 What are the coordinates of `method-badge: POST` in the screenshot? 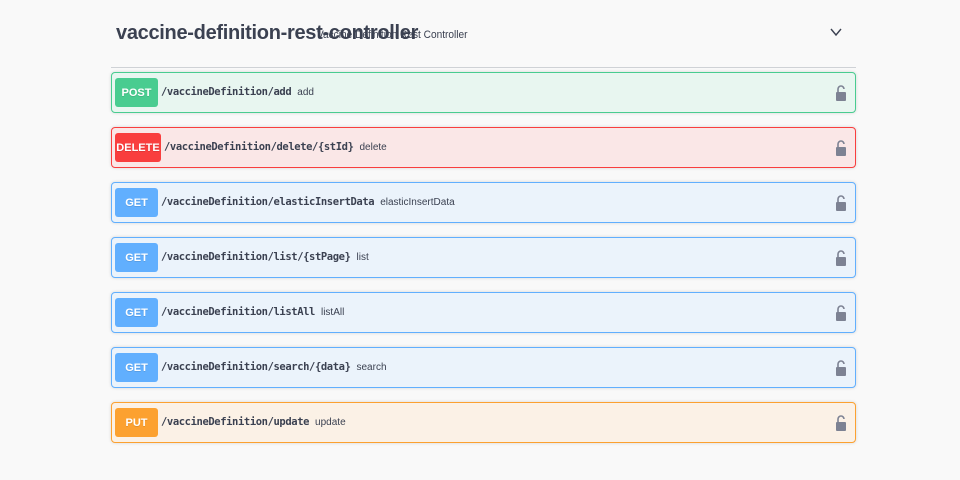 It's located at (136, 92).